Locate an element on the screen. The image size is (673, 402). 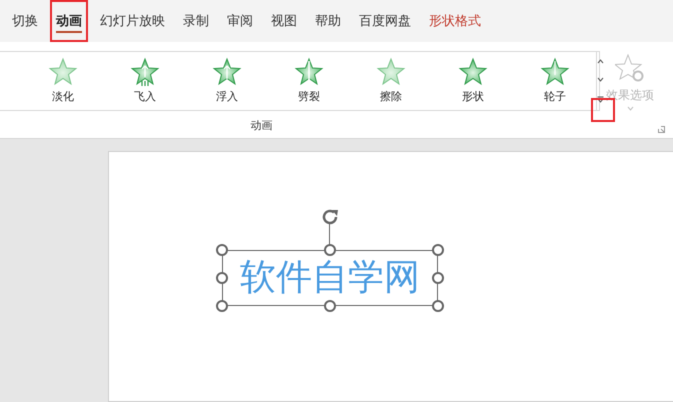
ribbon-tab: 录制 is located at coordinates (196, 21).